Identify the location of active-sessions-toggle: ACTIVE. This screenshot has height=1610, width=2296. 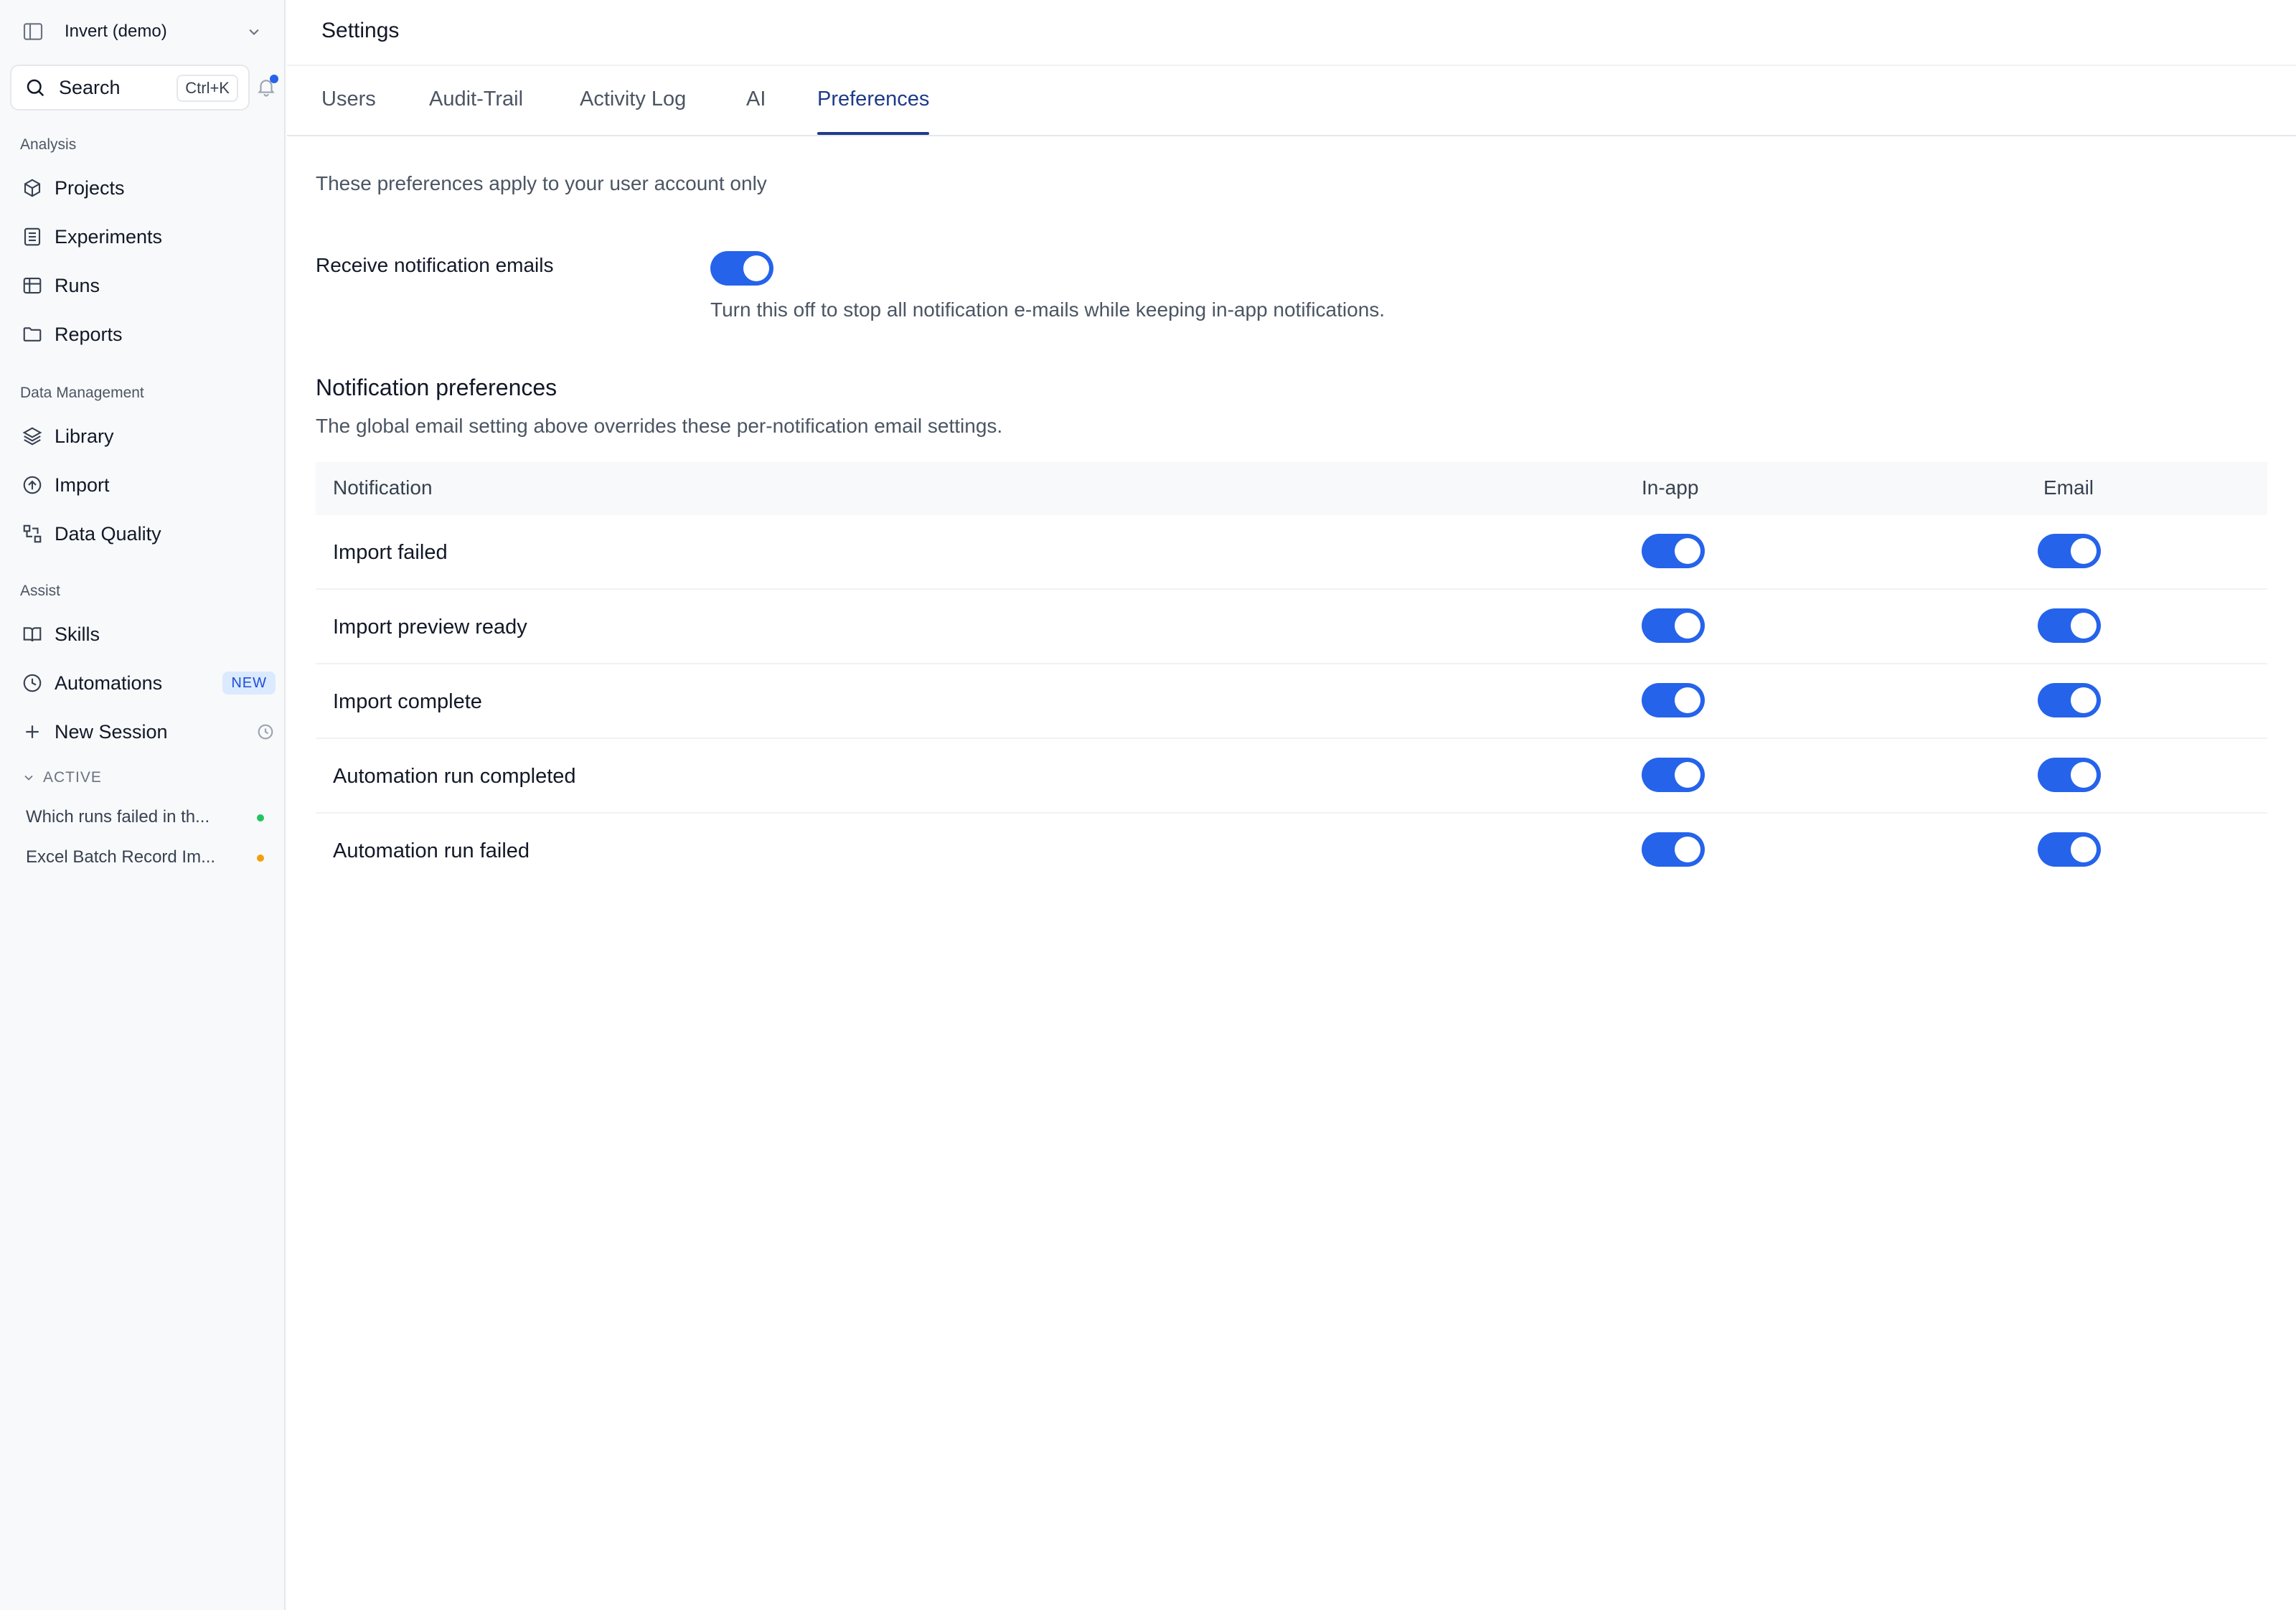
(62, 777).